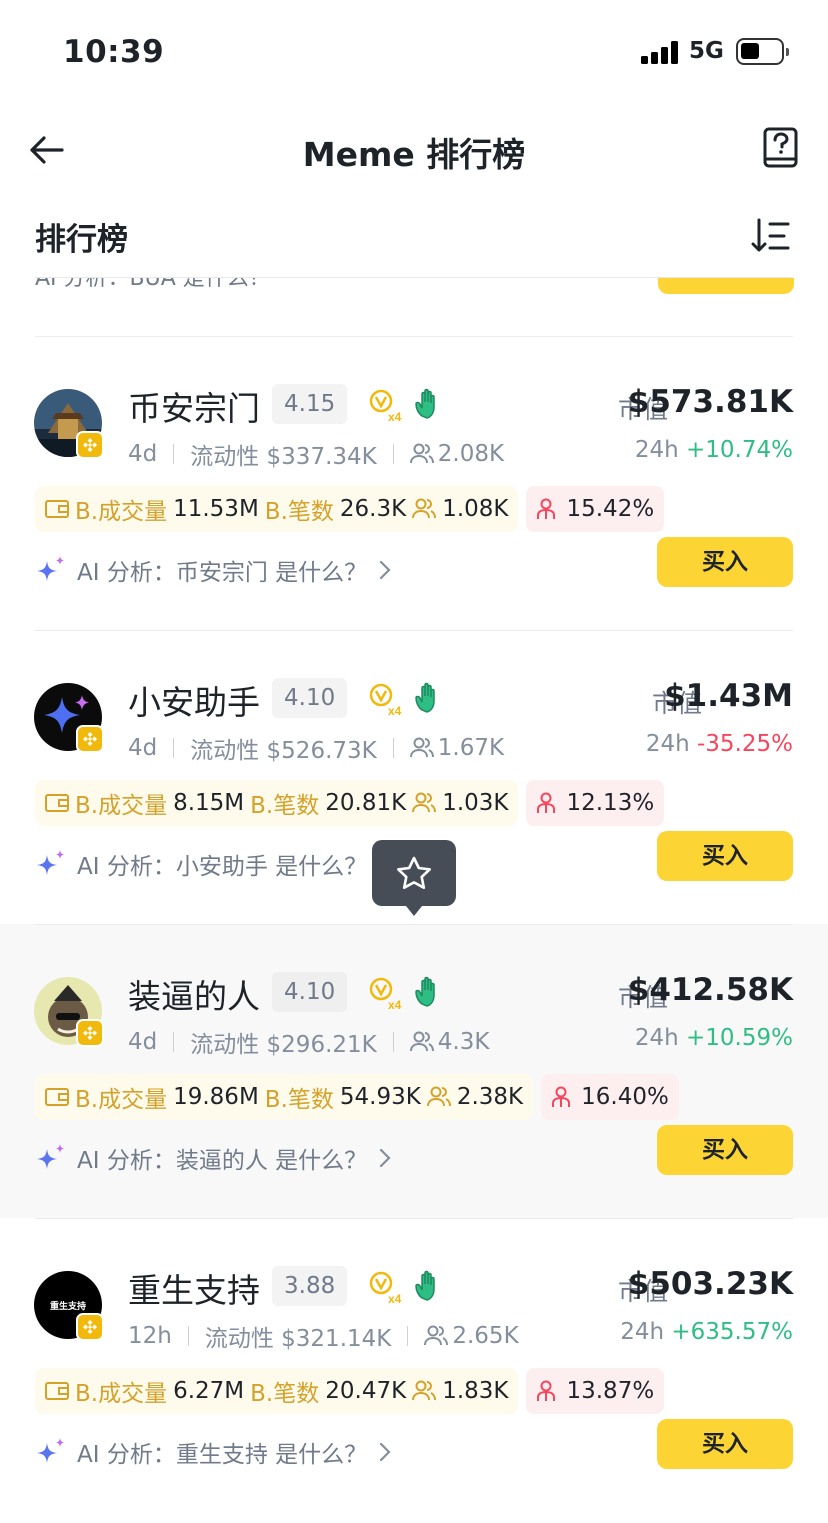  What do you see at coordinates (216, 509) in the screenshot?
I see `b-volume-value: 11.53M` at bounding box center [216, 509].